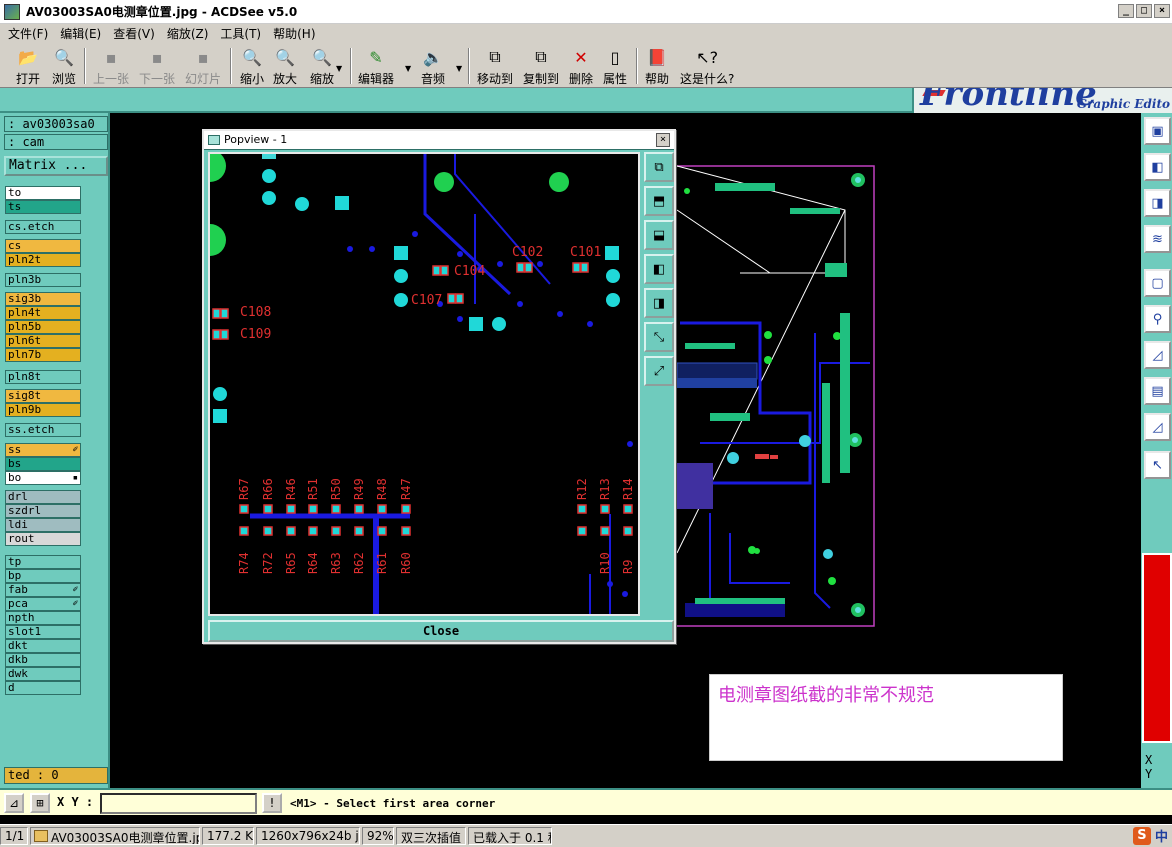 Image resolution: width=1172 pixels, height=847 pixels. What do you see at coordinates (495, 66) in the screenshot?
I see `move-to-button: ⧉ 移动到` at bounding box center [495, 66].